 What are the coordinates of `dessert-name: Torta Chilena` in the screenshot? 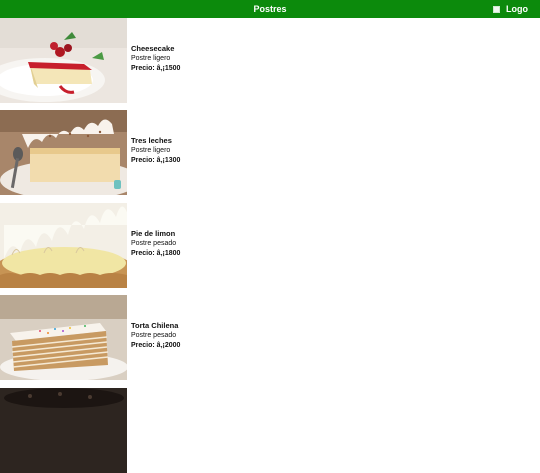 It's located at (155, 325).